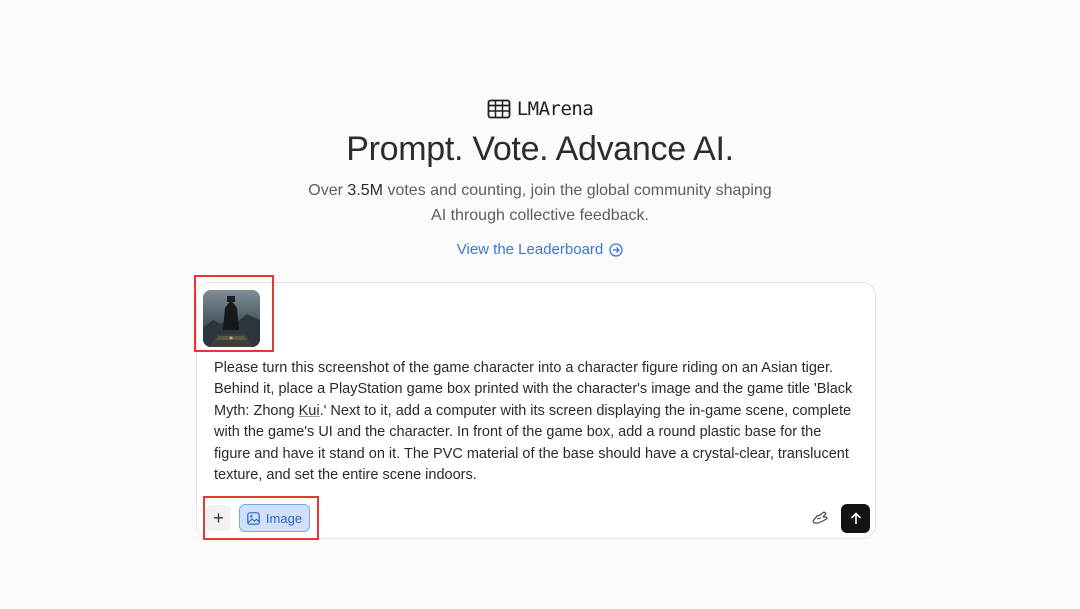 This screenshot has width=1080, height=609. I want to click on grid-table-icon, so click(499, 109).